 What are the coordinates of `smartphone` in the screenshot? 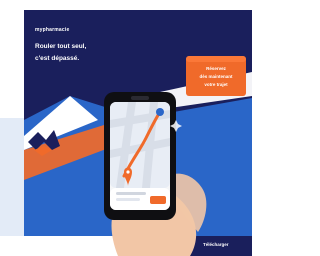 It's located at (140, 156).